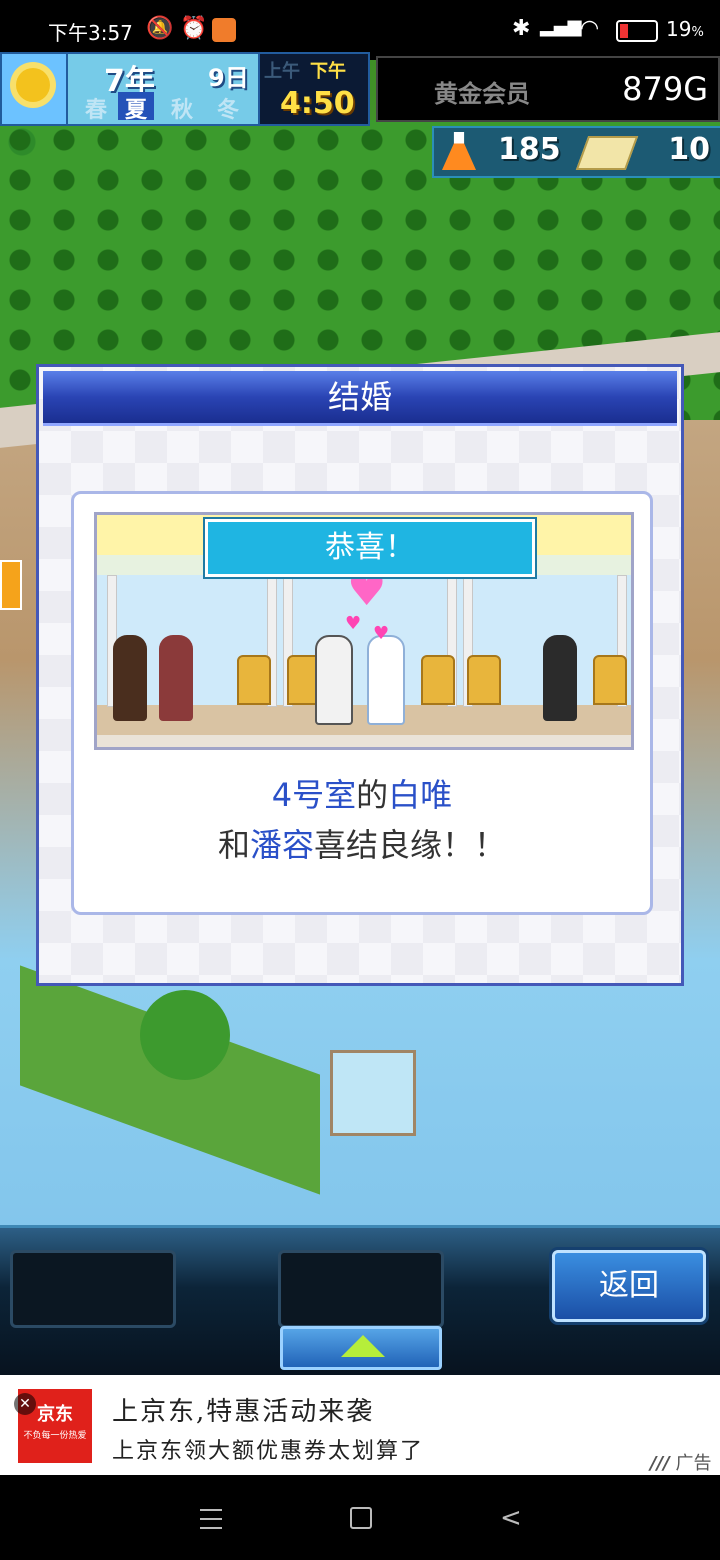 This screenshot has width=720, height=1560. Describe the element at coordinates (362, 795) in the screenshot. I see `message-line-1: 4号室的白唯` at that location.